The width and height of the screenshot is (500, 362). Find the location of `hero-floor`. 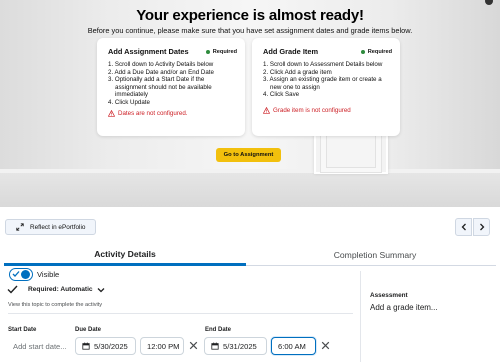

hero-floor is located at coordinates (250, 189).